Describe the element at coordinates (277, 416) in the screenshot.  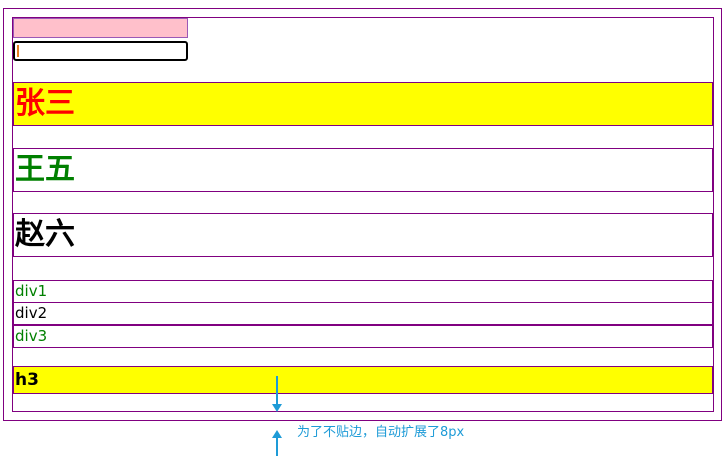
I see `annotation-arrows` at that location.